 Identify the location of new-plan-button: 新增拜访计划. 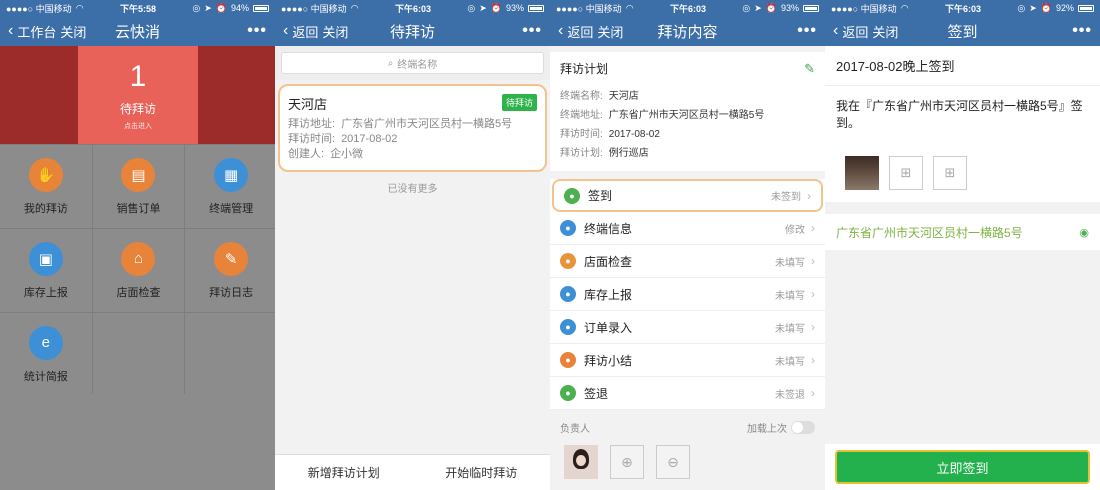
(344, 472).